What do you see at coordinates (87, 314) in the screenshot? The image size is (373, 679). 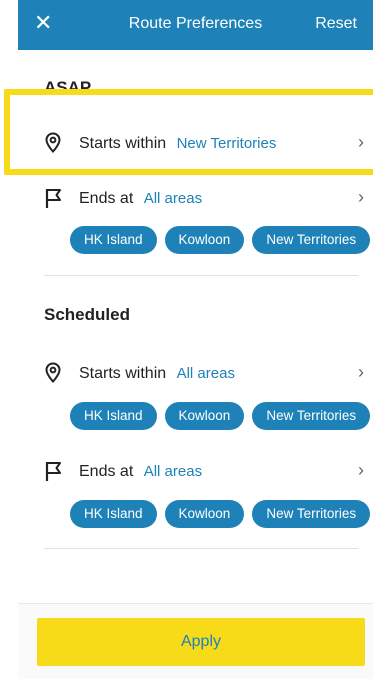 I see `scheduled-section-title: Scheduled` at bounding box center [87, 314].